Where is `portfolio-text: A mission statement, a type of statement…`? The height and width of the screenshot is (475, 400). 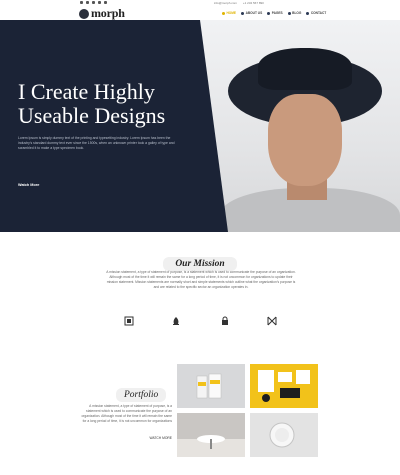
portfolio-text: A mission statement, a type of statement… is located at coordinates (126, 413).